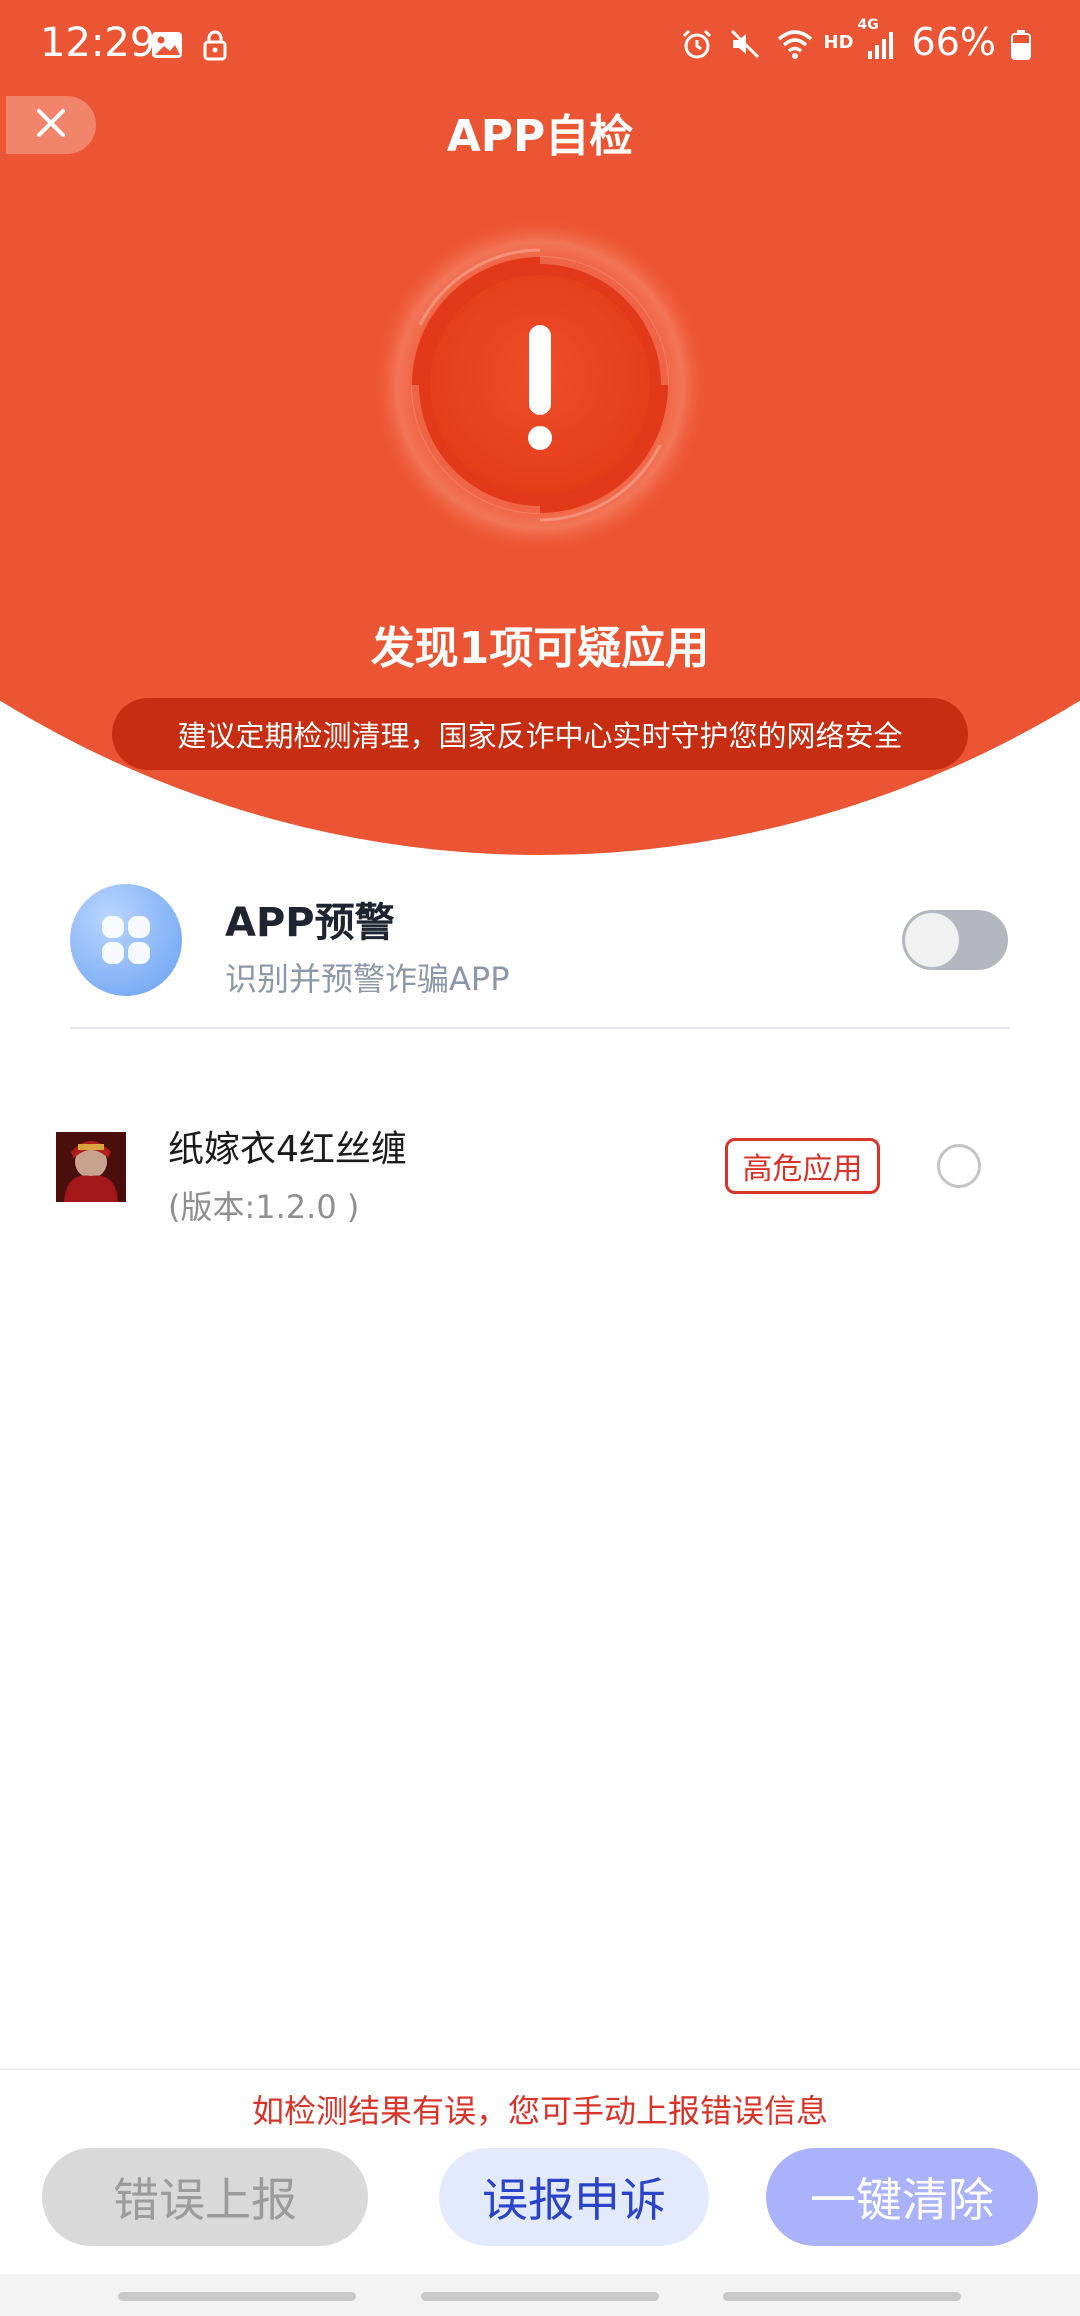 This screenshot has width=1080, height=2316. What do you see at coordinates (1027, 42) in the screenshot?
I see `battery-icon` at bounding box center [1027, 42].